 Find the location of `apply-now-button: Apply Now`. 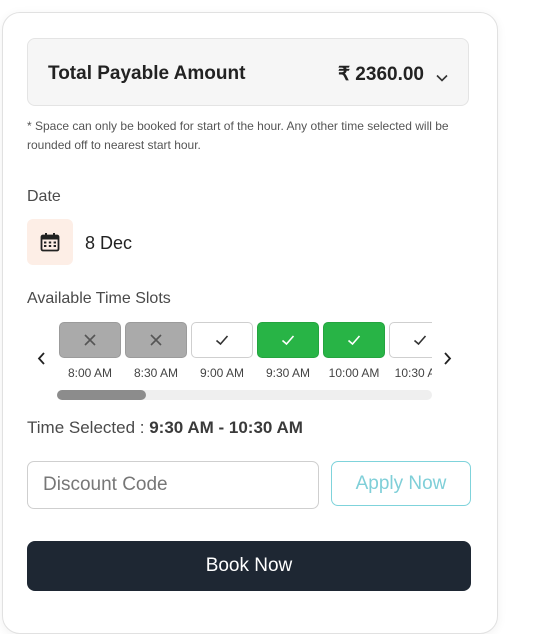

apply-now-button: Apply Now is located at coordinates (401, 483).